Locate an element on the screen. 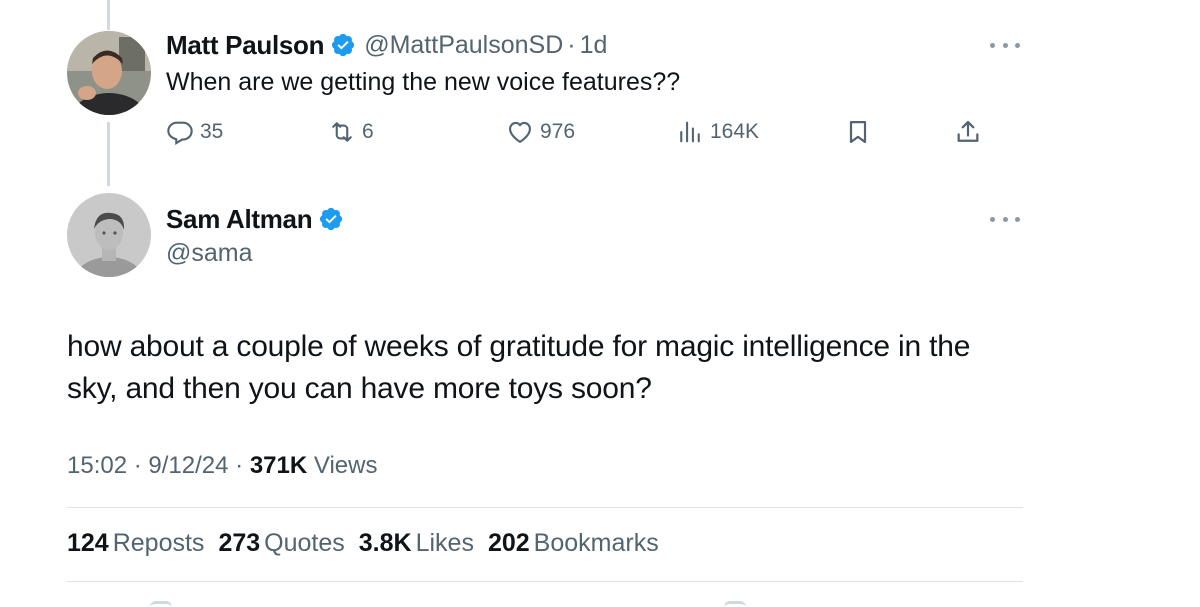 Image resolution: width=1200 pixels, height=607 pixels. tweet-meta: 15:02 · 9/12/24 · 371K Views is located at coordinates (222, 466).